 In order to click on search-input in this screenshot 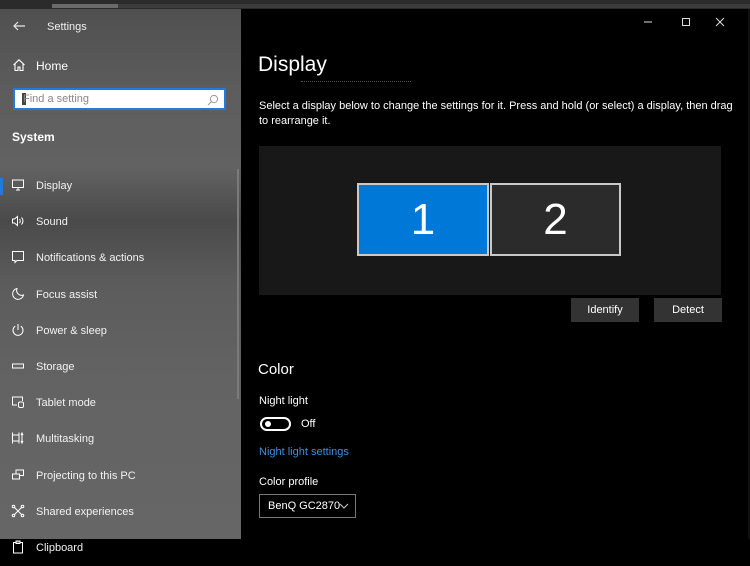, I will do `click(113, 99)`.